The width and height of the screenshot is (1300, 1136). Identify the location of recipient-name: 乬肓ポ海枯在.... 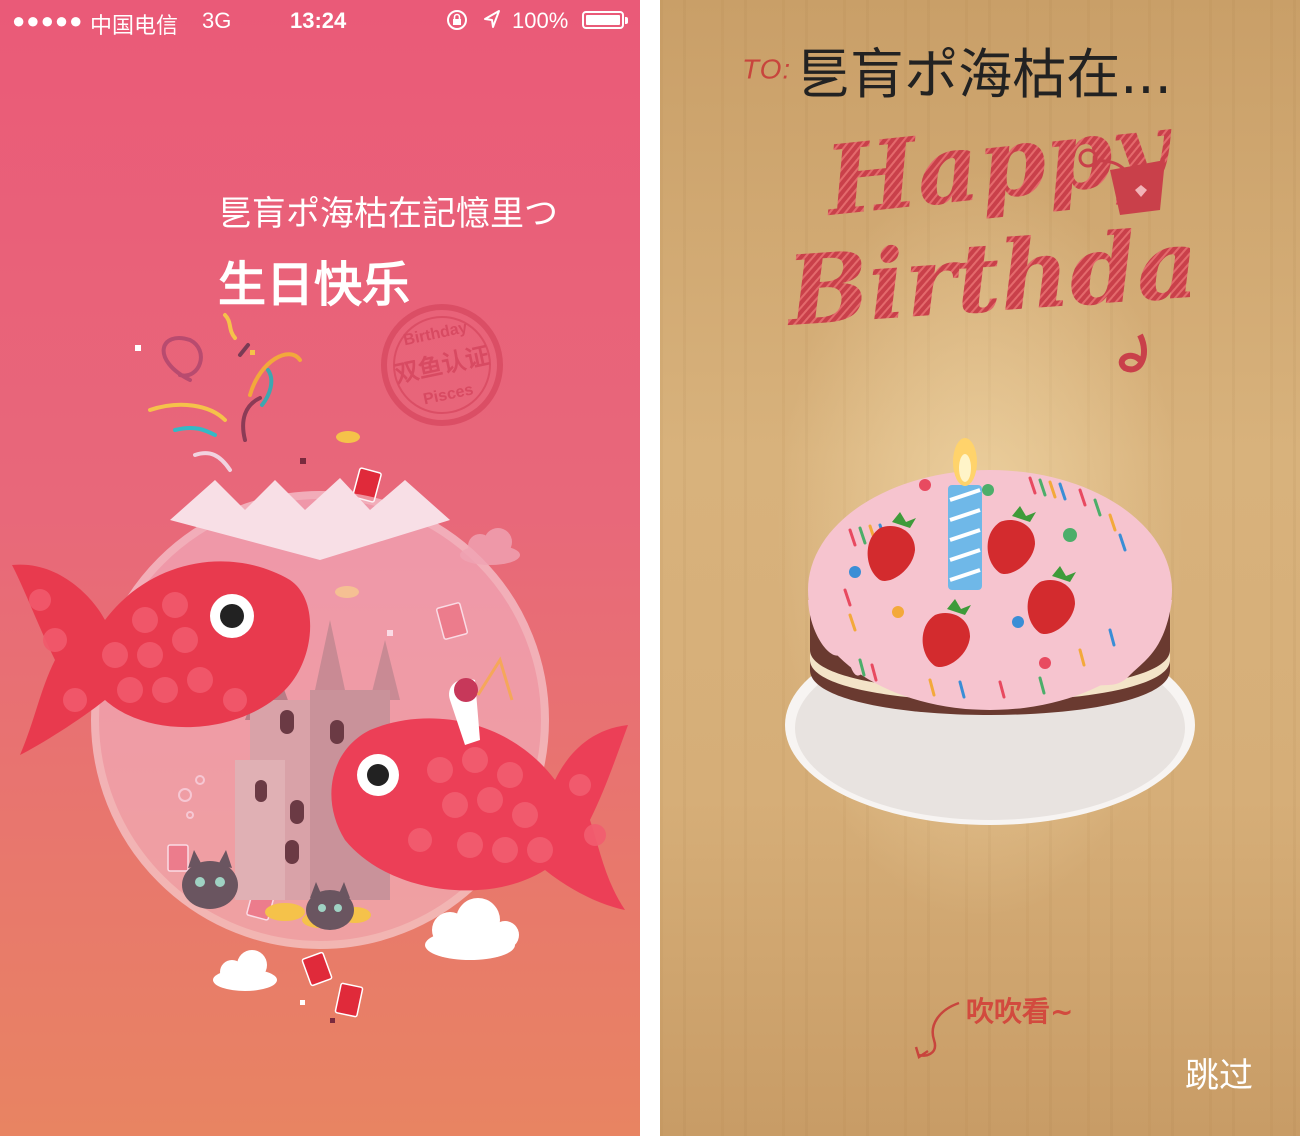
(984, 74).